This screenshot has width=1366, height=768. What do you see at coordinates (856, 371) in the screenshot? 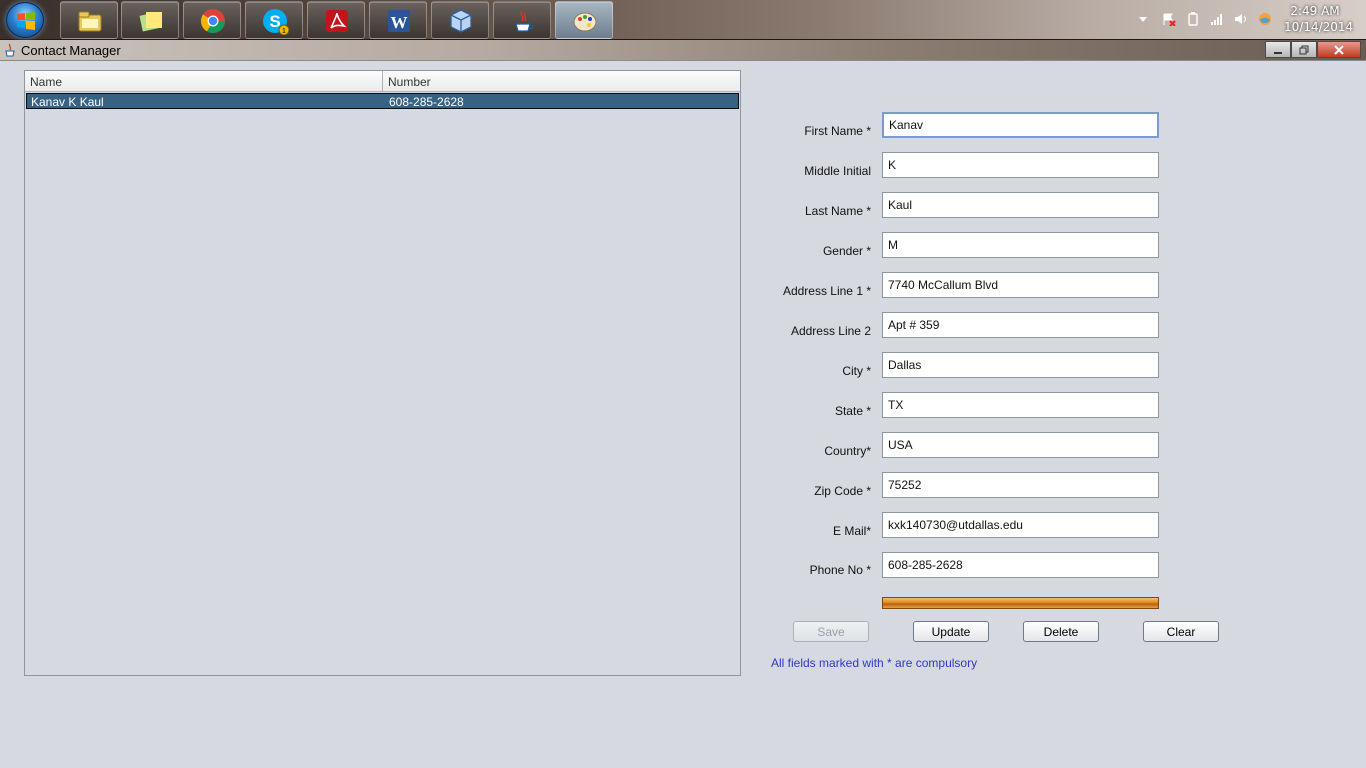
I see `city-label: City *` at bounding box center [856, 371].